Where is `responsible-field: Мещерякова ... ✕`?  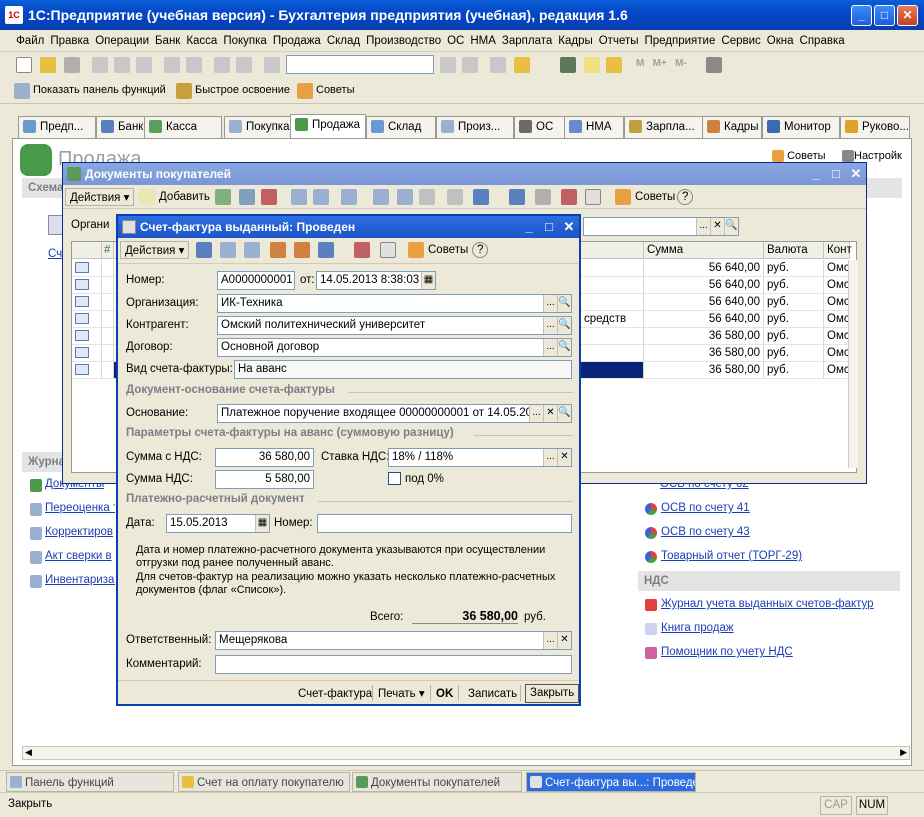 responsible-field: Мещерякова ... ✕ is located at coordinates (393, 640).